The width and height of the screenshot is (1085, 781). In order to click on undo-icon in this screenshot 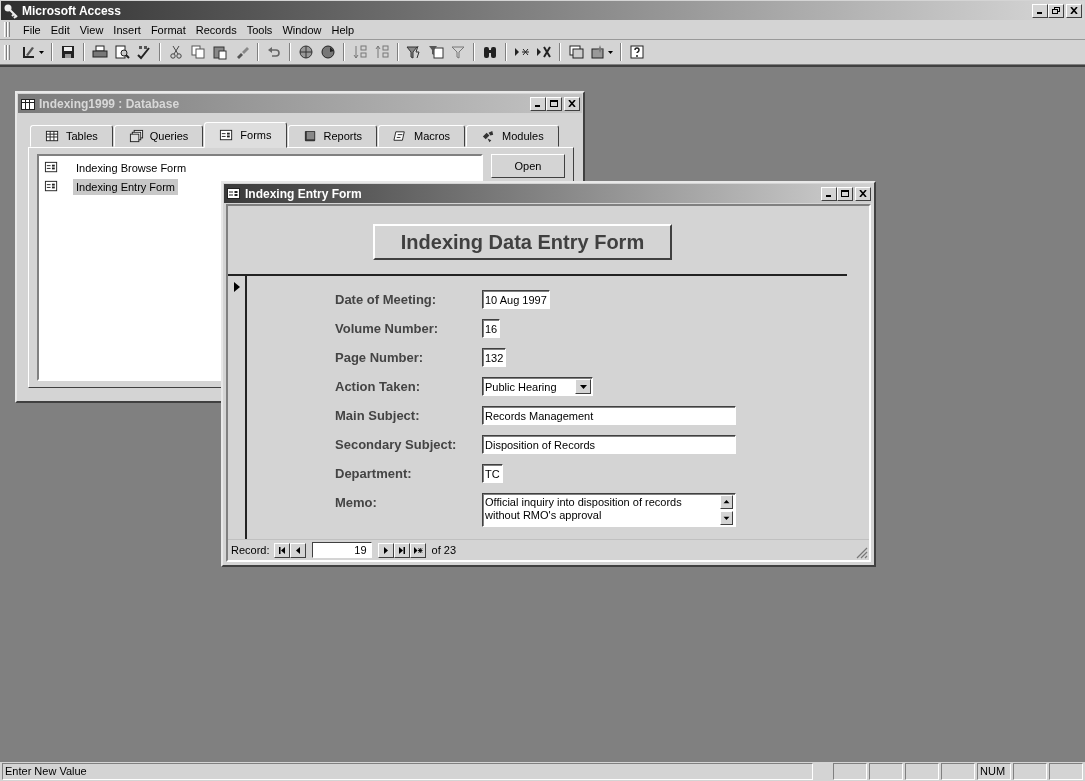, I will do `click(274, 52)`.